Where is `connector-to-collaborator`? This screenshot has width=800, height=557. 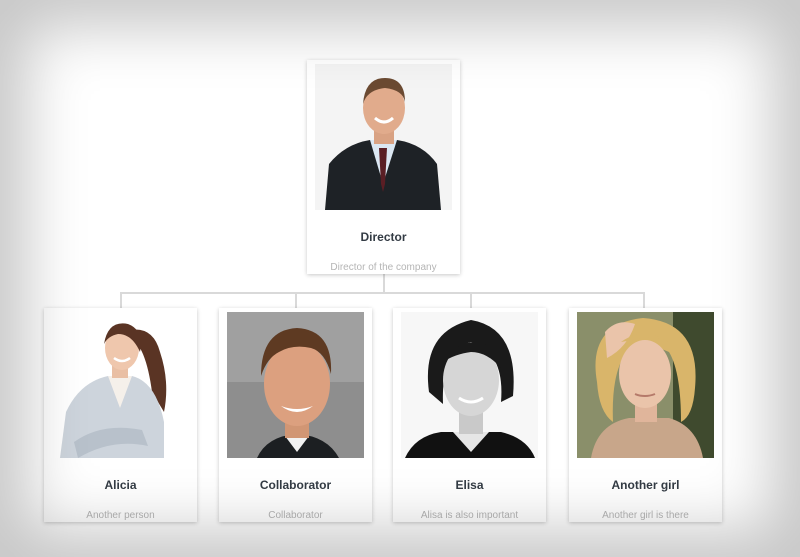
connector-to-collaborator is located at coordinates (296, 300).